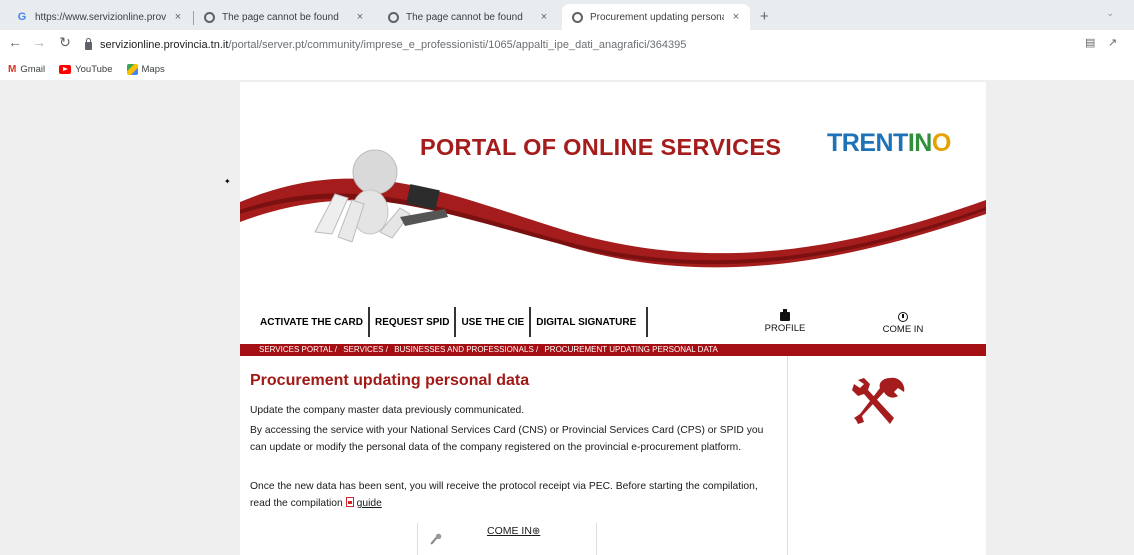  I want to click on bookmarks-bar: M Gmail YouTube Maps, so click(567, 69).